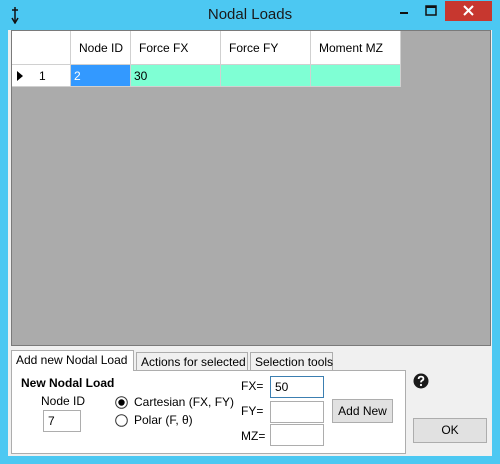 The width and height of the screenshot is (500, 464). What do you see at coordinates (176, 48) in the screenshot?
I see `column-header-force-fx: Force FX` at bounding box center [176, 48].